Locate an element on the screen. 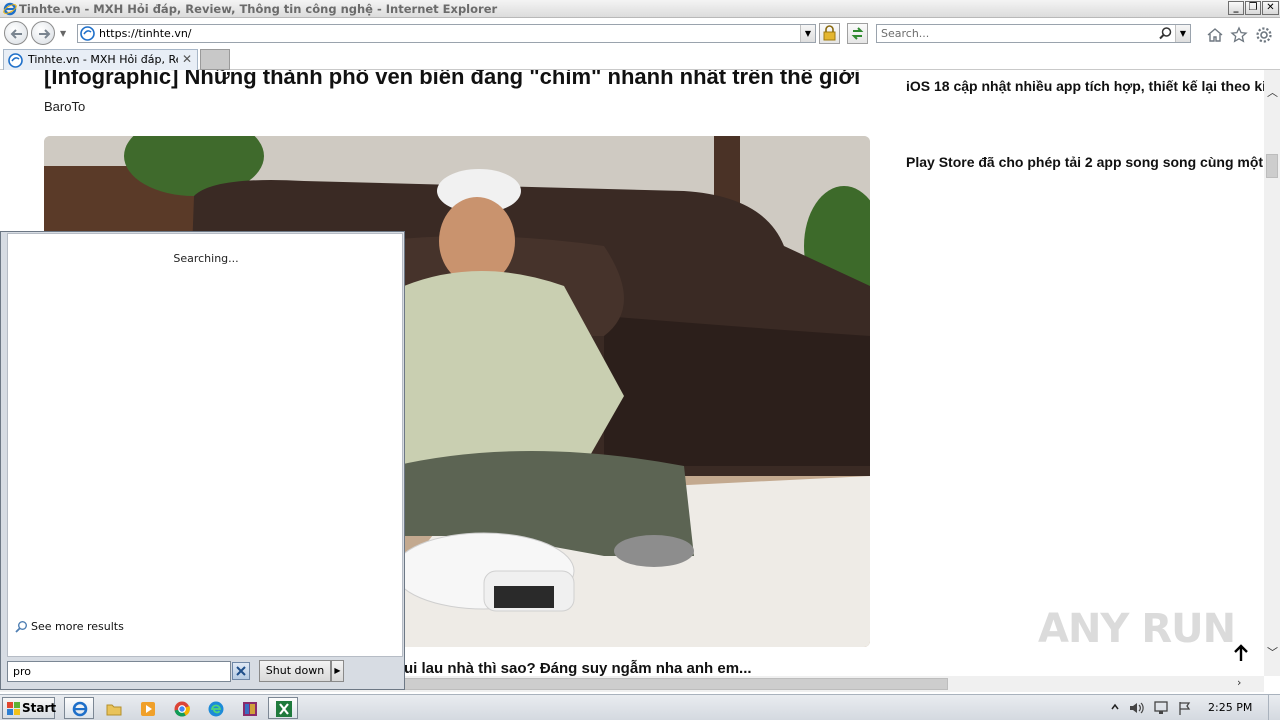 This screenshot has width=1280, height=720. scroll-up-icon: ︿ is located at coordinates (1272, 92).